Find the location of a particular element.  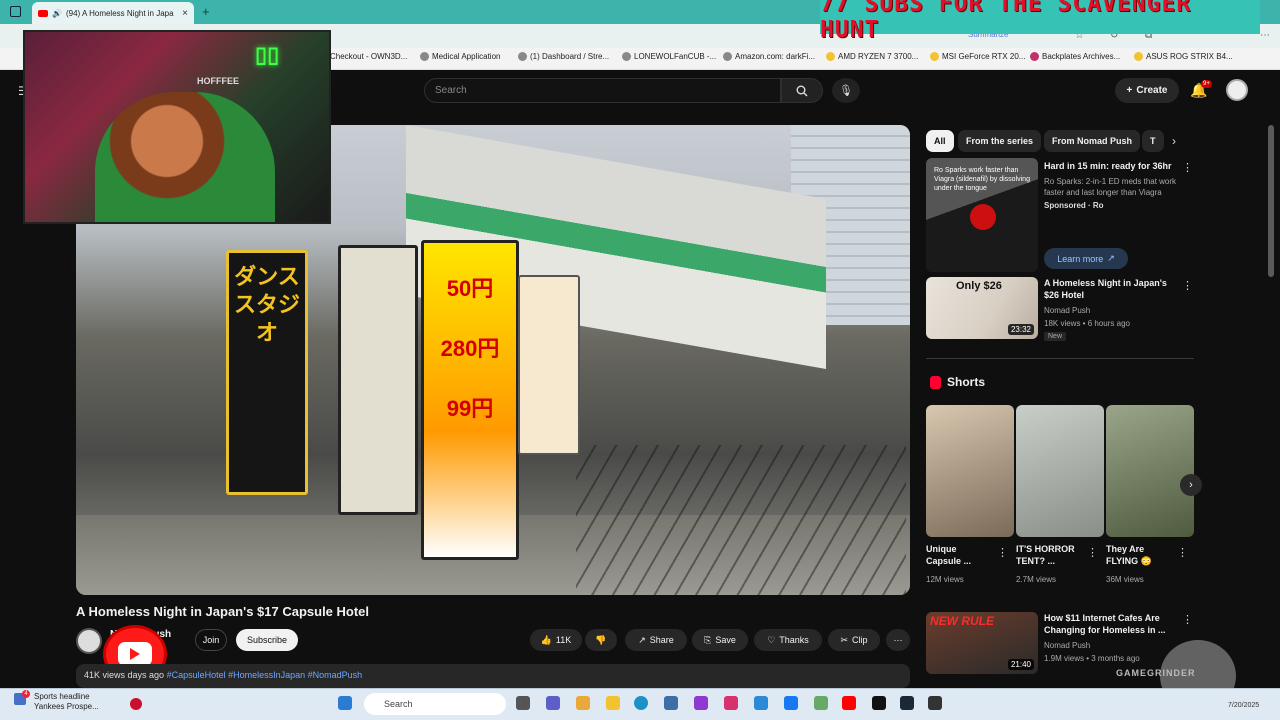

rec-video-title: A Homeless Night in Japan's $26 Hotel is located at coordinates (1109, 289).